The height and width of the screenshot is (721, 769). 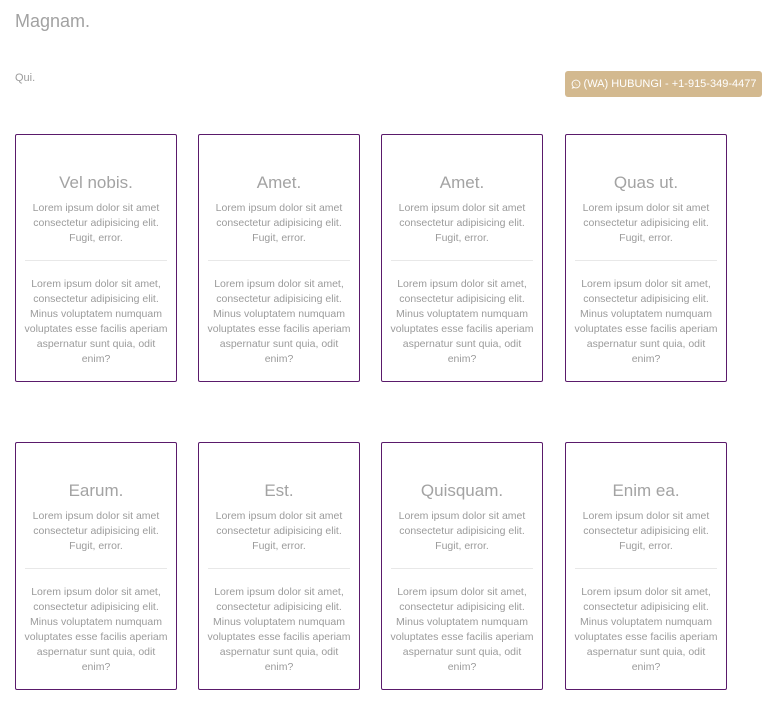 What do you see at coordinates (53, 21) in the screenshot?
I see `page-title: Magnam.` at bounding box center [53, 21].